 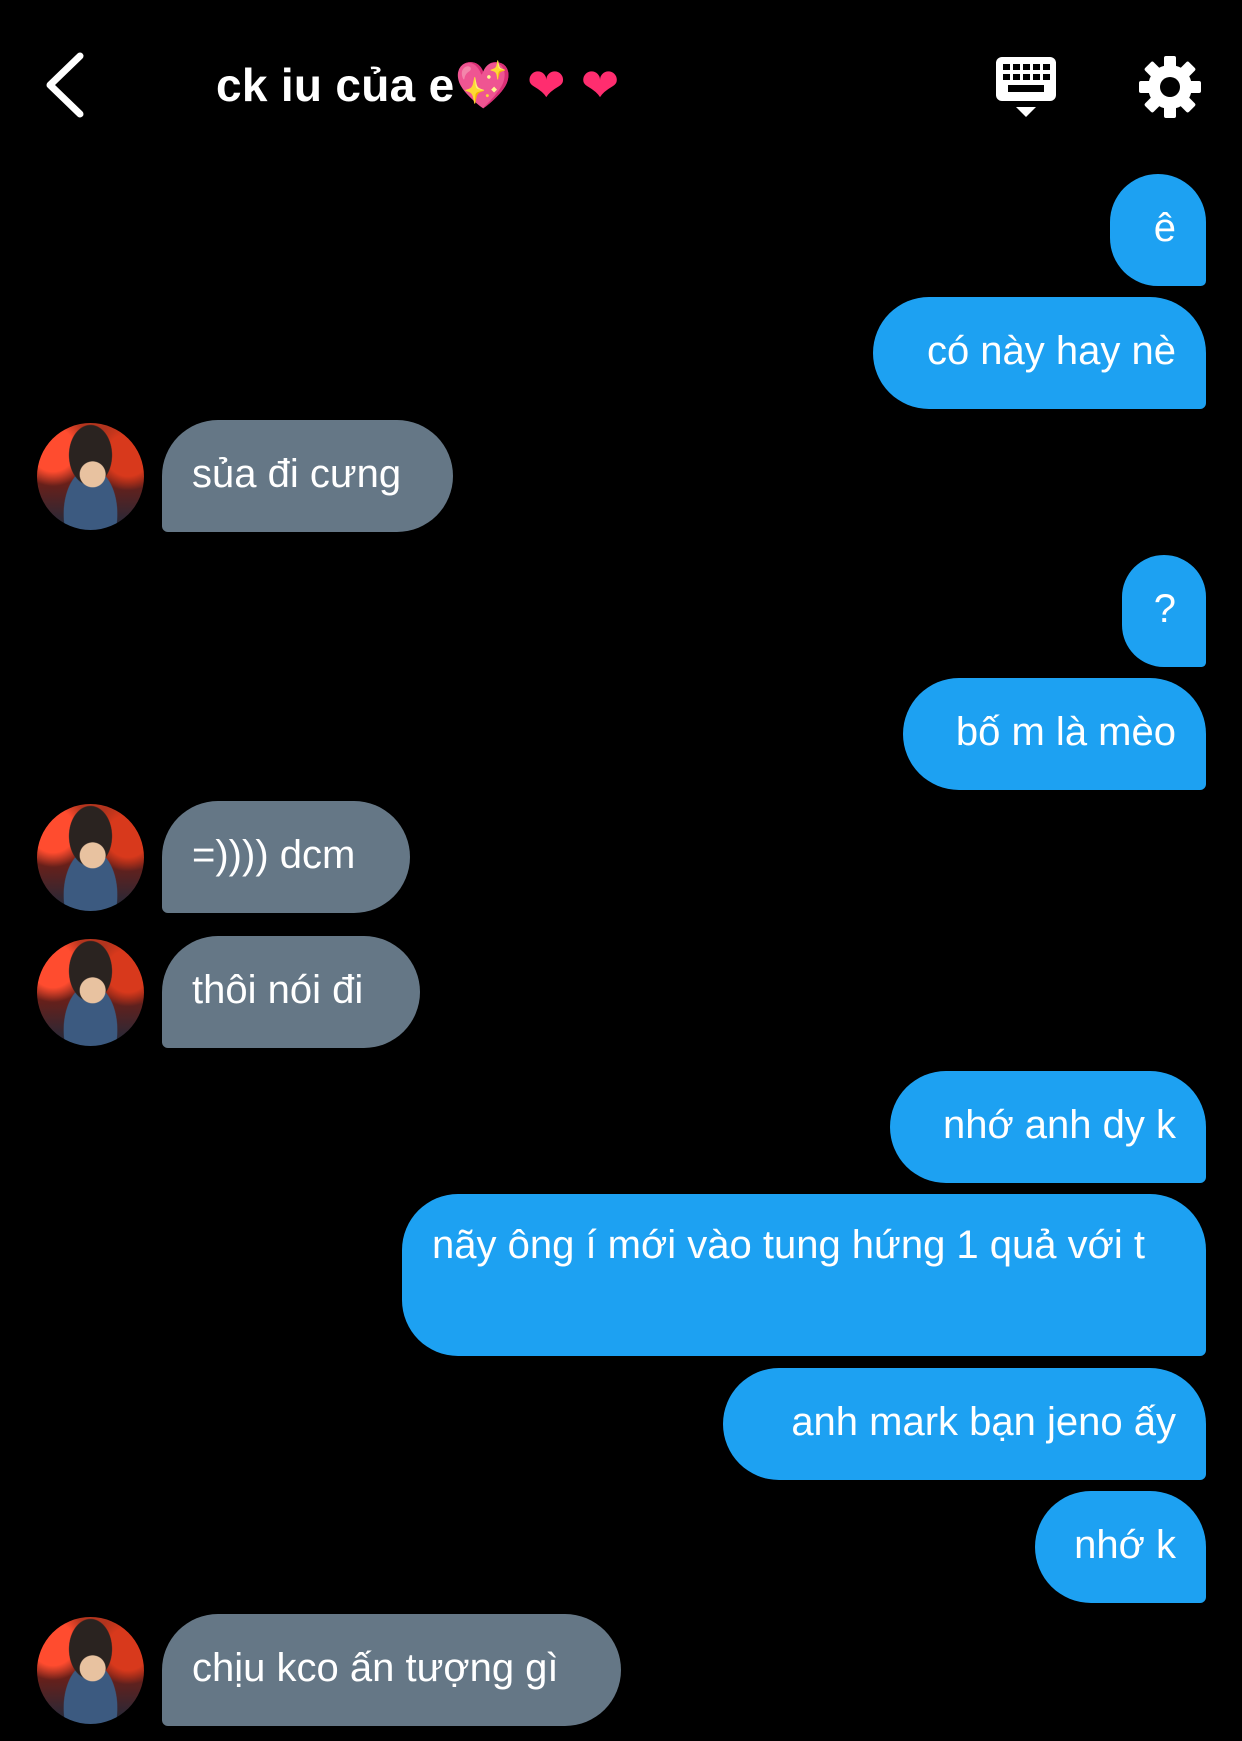 I want to click on conversation-title: ck iu của e💖 ❤ ❤, so click(x=418, y=85).